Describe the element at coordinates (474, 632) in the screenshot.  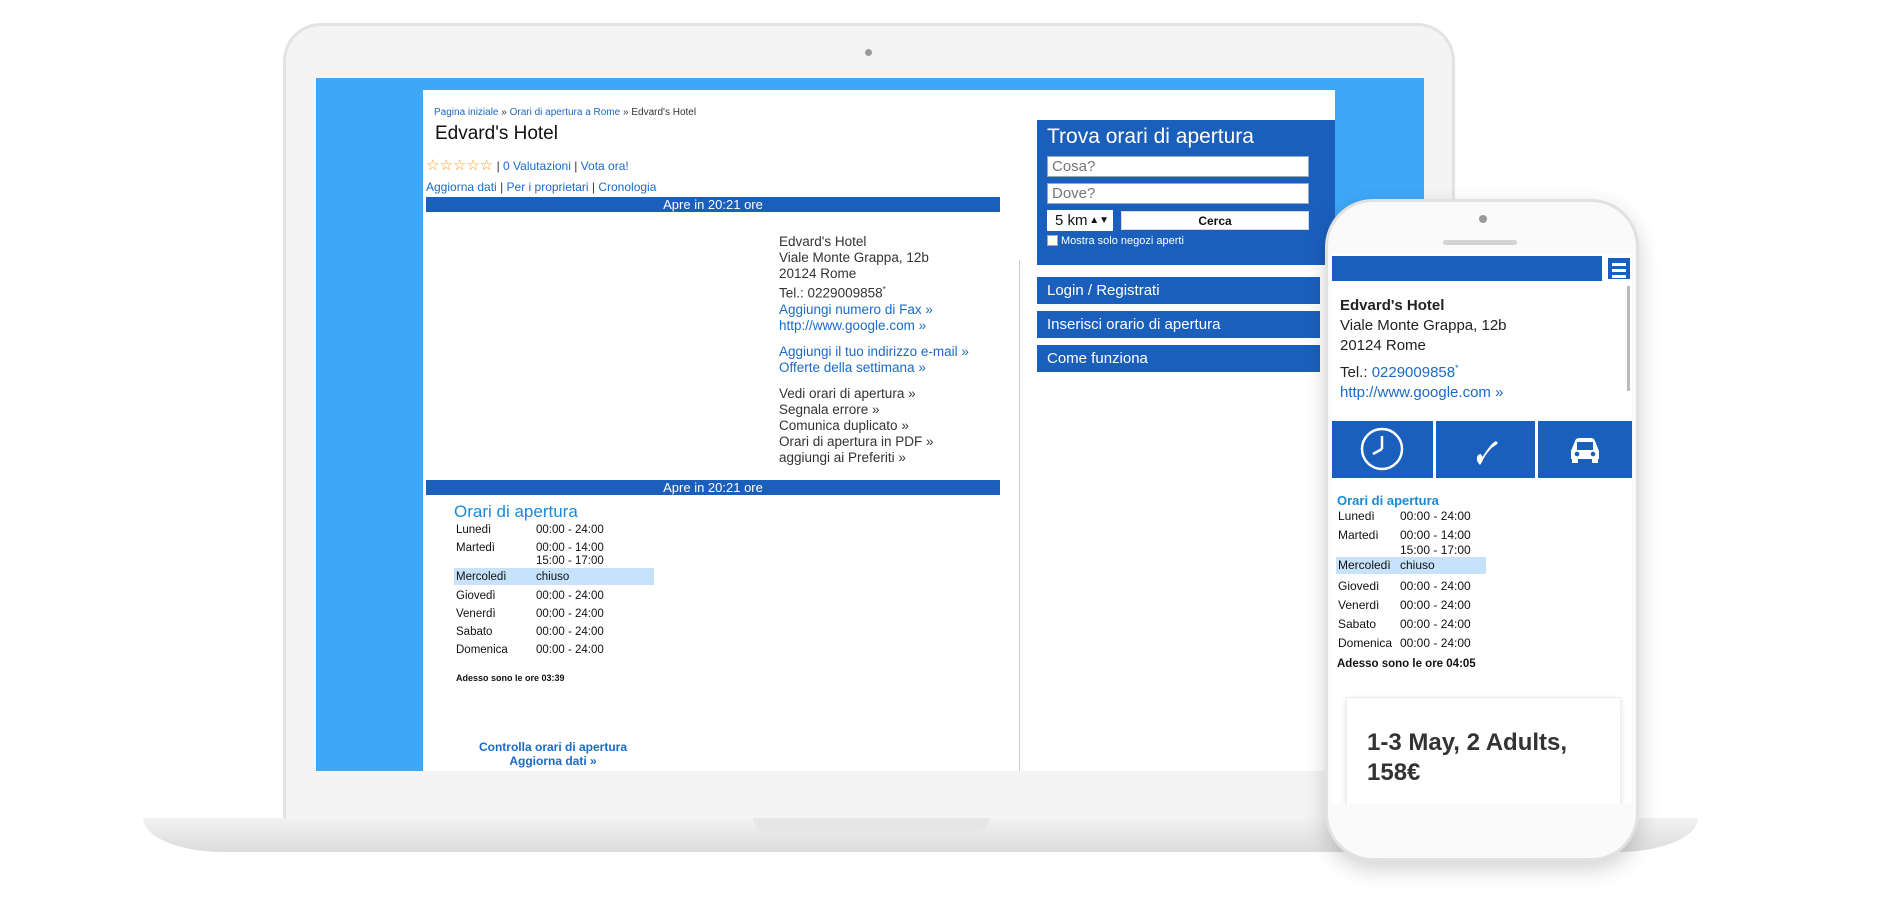
I see `day-cell: Sabato` at that location.